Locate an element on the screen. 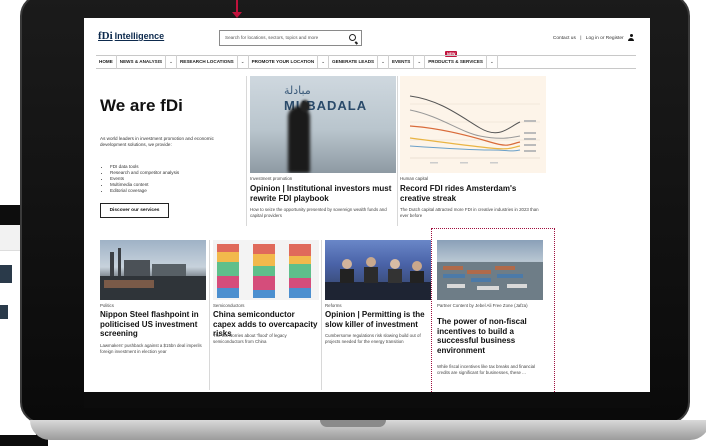  mubadala-image: مبادلة MUBADALA is located at coordinates (323, 124).